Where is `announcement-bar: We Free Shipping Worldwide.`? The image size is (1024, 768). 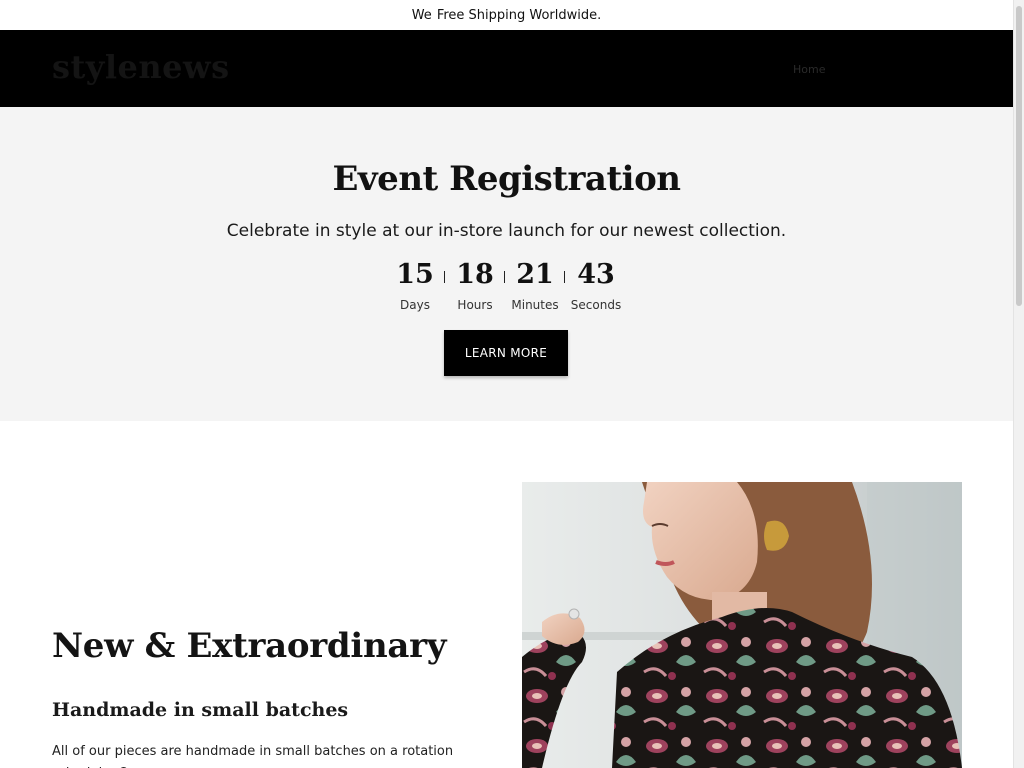 announcement-bar: We Free Shipping Worldwide. is located at coordinates (506, 15).